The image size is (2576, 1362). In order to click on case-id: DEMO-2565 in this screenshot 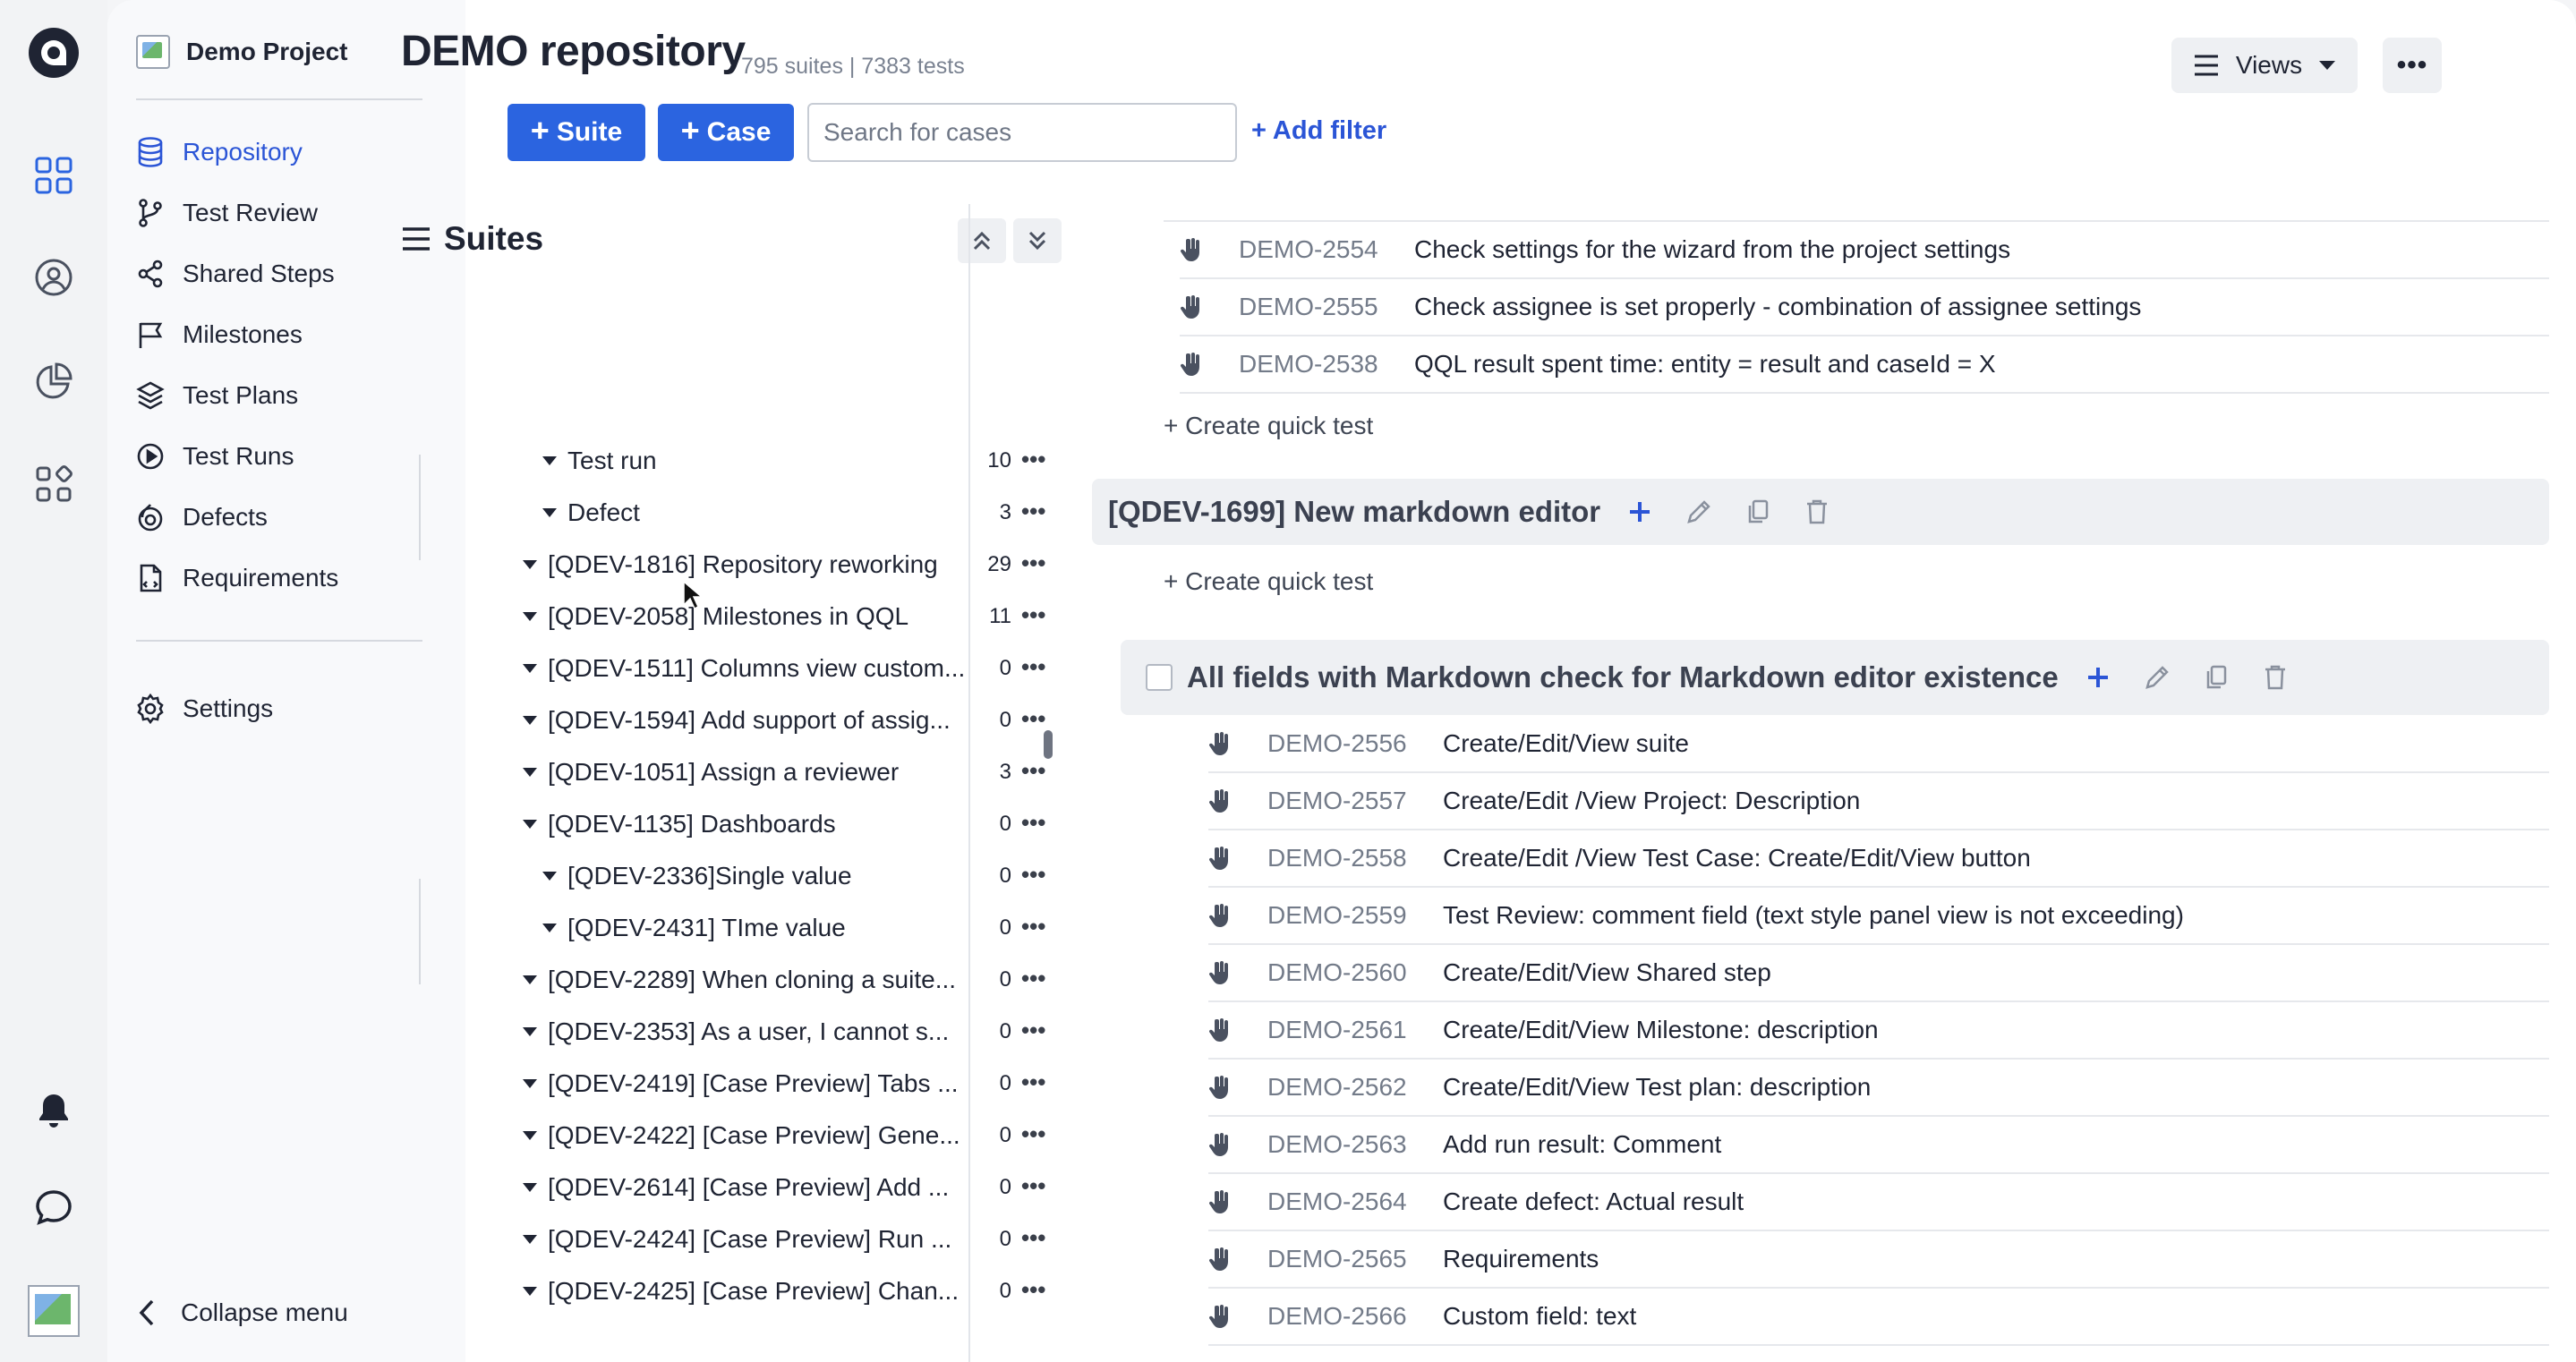, I will do `click(1355, 1259)`.